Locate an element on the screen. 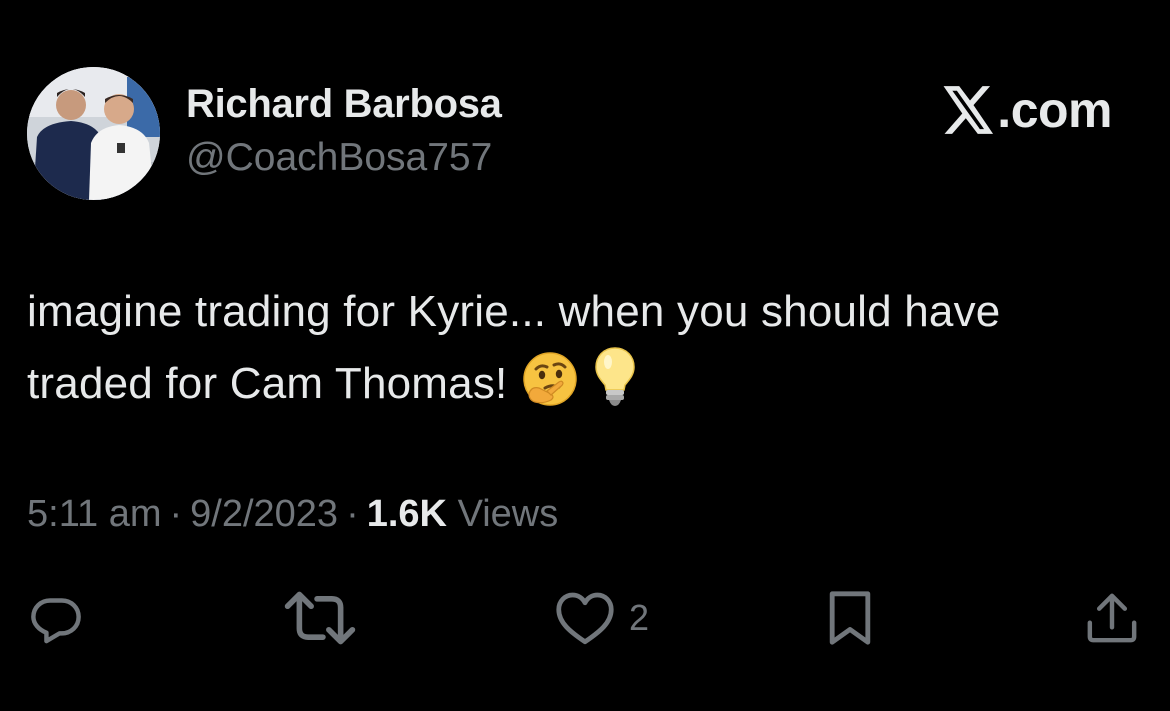 This screenshot has width=1170, height=711. author-display-name: Richard Barbosa is located at coordinates (344, 104).